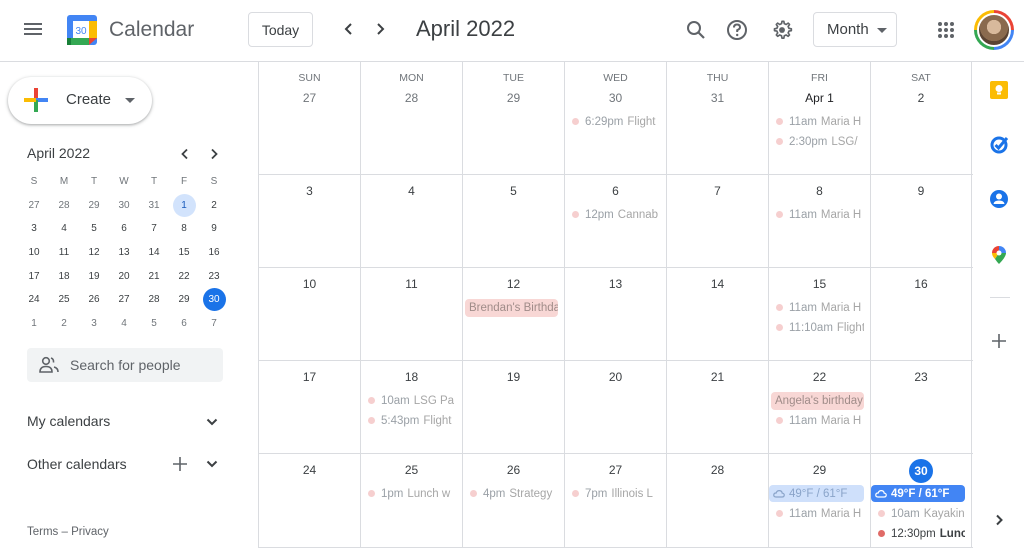 Image resolution: width=1024 pixels, height=548 pixels. What do you see at coordinates (214, 324) in the screenshot?
I see `mini-day: 7` at bounding box center [214, 324].